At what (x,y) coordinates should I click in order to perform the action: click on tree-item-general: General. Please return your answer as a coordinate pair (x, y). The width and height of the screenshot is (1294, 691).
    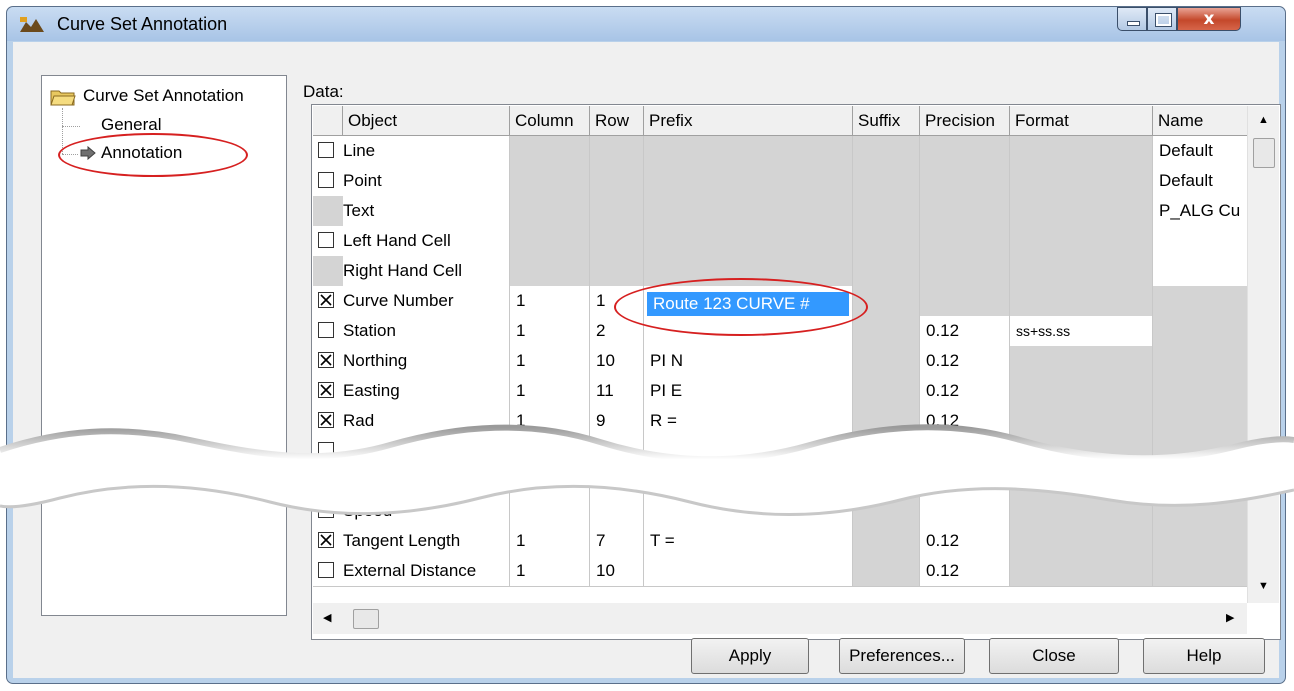
    Looking at the image, I should click on (131, 125).